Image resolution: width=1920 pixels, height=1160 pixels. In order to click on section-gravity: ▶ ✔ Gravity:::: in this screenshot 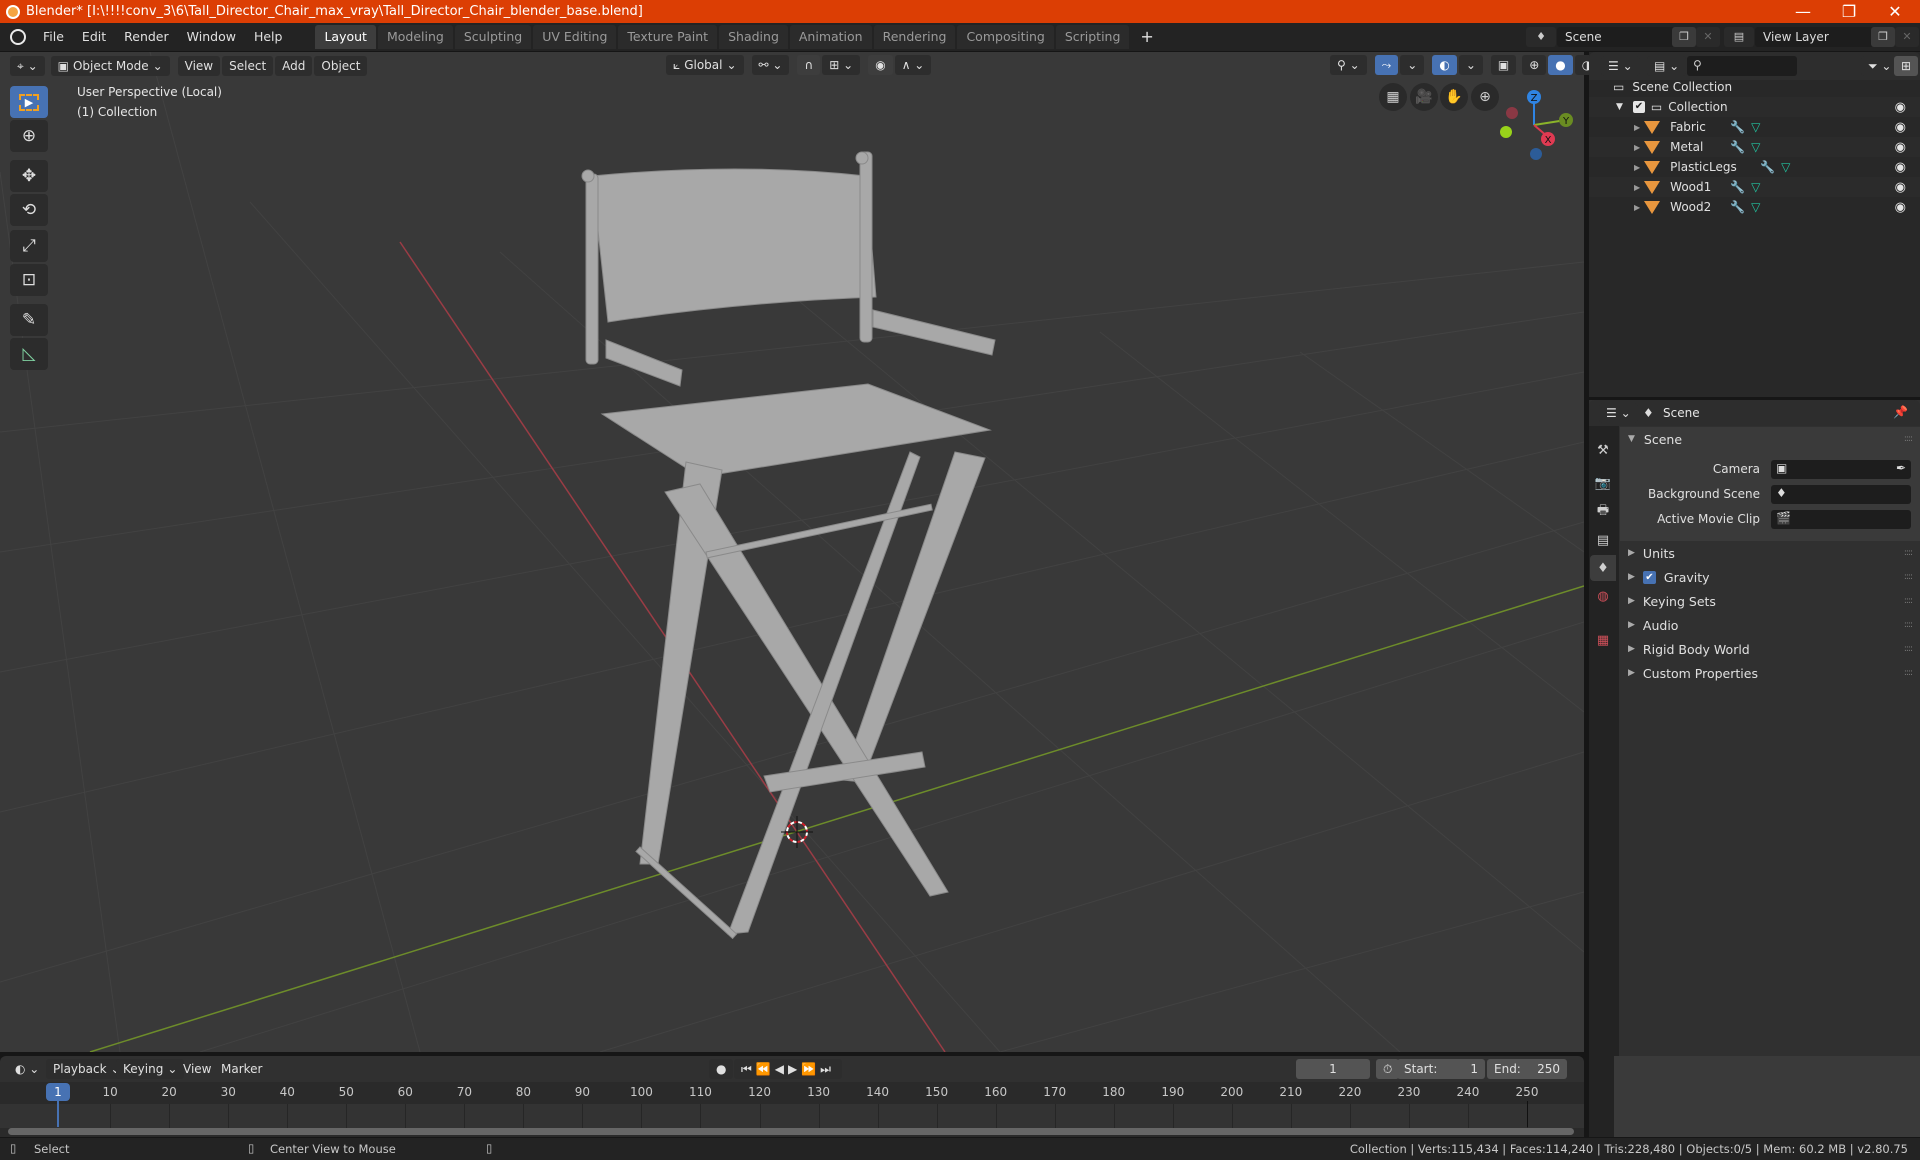, I will do `click(1770, 577)`.